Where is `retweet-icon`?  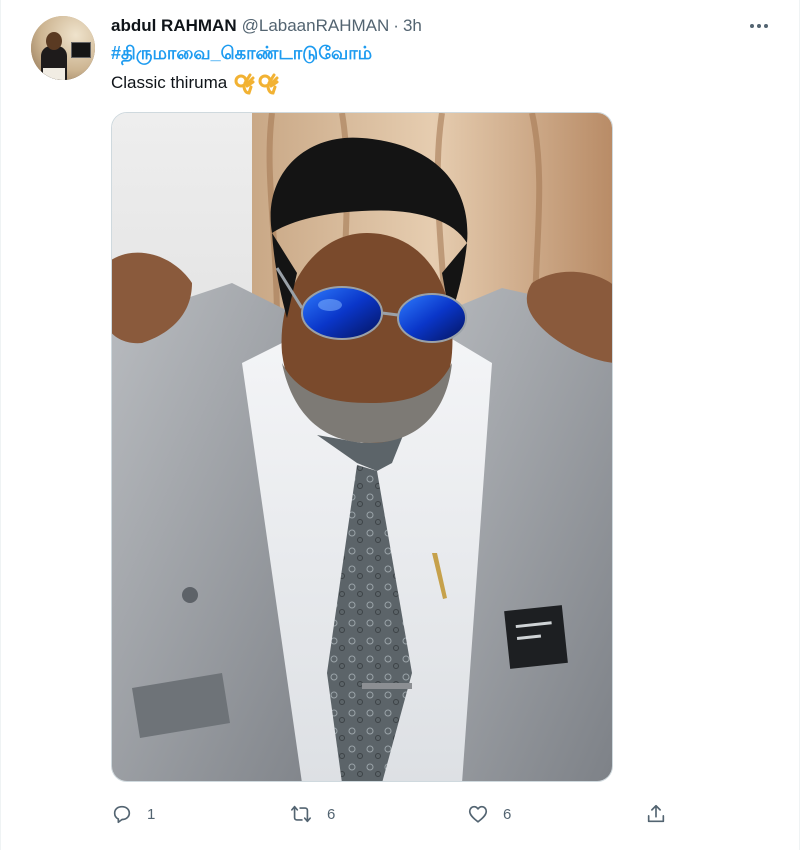 retweet-icon is located at coordinates (301, 814).